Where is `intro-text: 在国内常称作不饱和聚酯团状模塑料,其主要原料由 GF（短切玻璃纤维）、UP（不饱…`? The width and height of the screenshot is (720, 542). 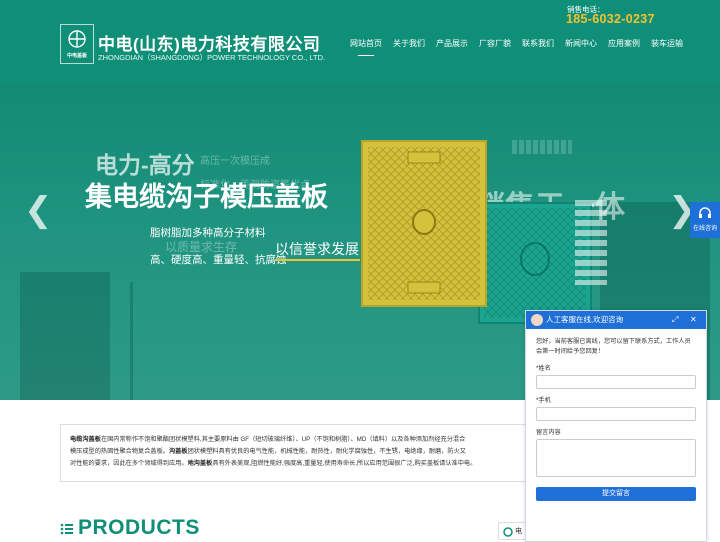
intro-text: 在国内常称作不饱和聚酯团状模塑料,其主要原料由 GF（短切玻璃纤维）、UP（不饱… is located at coordinates (283, 439).